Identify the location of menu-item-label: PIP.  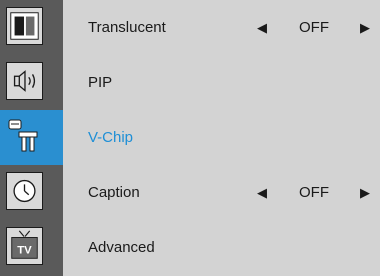
(100, 82).